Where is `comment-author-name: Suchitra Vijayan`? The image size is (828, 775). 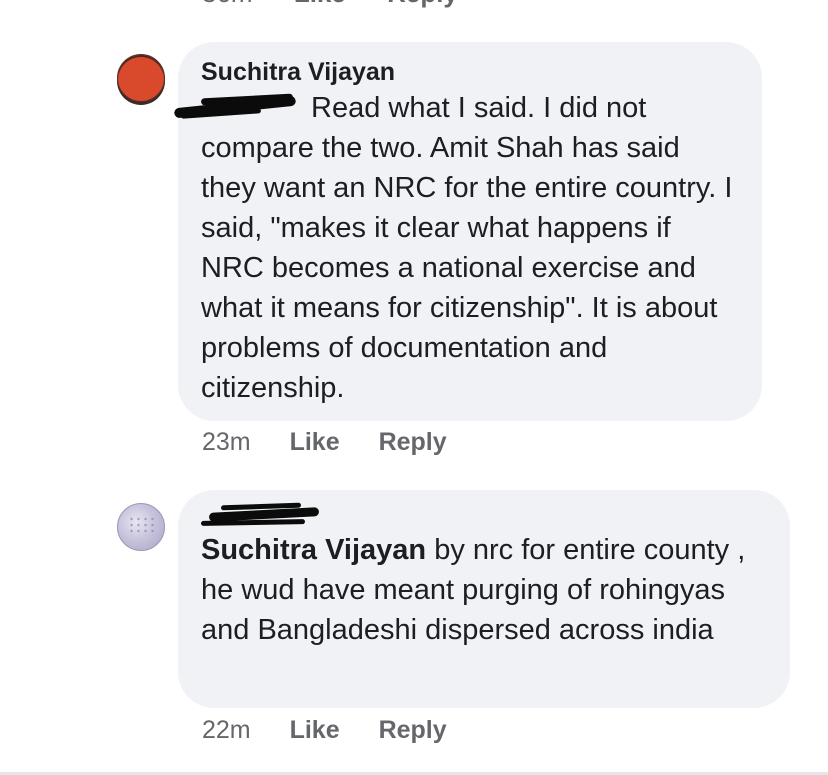
comment-author-name: Suchitra Vijayan is located at coordinates (298, 72).